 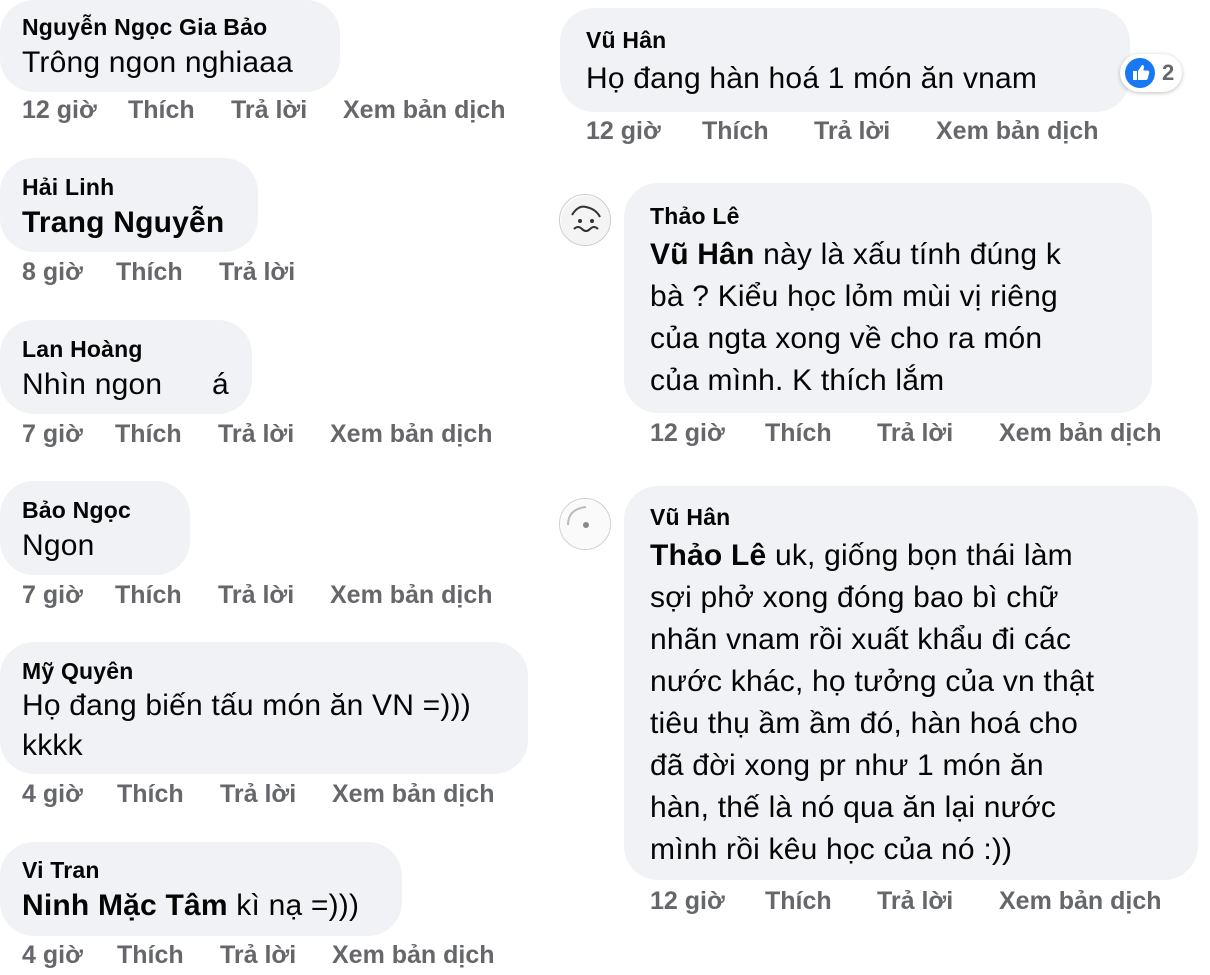 What do you see at coordinates (854, 597) in the screenshot?
I see `comment-text: sợi phở xong đóng bao bì chữ` at bounding box center [854, 597].